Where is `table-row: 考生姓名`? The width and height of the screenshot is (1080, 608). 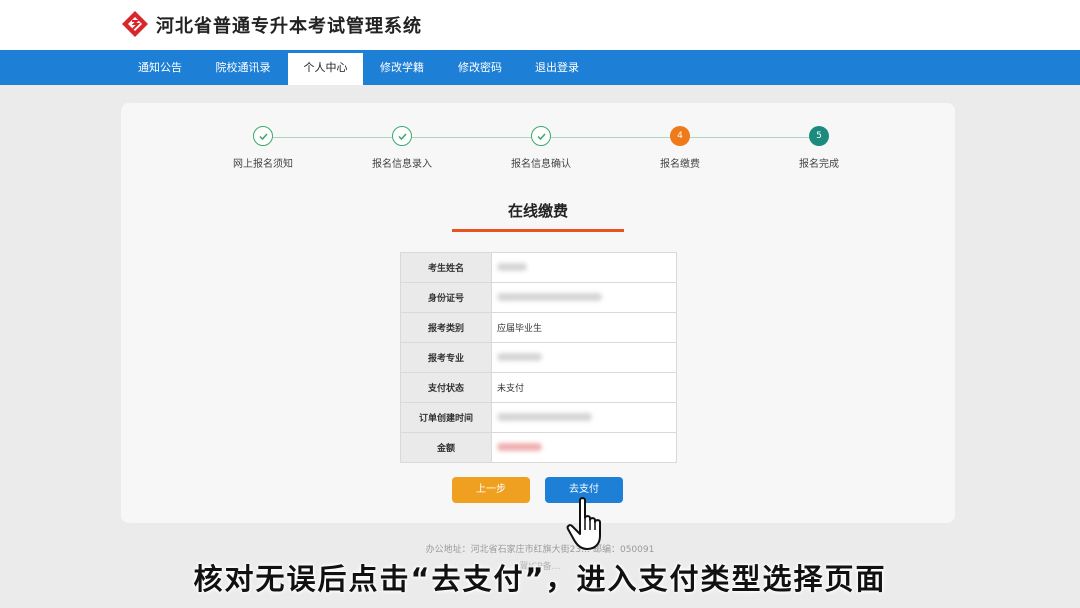
table-row: 考生姓名 is located at coordinates (538, 267).